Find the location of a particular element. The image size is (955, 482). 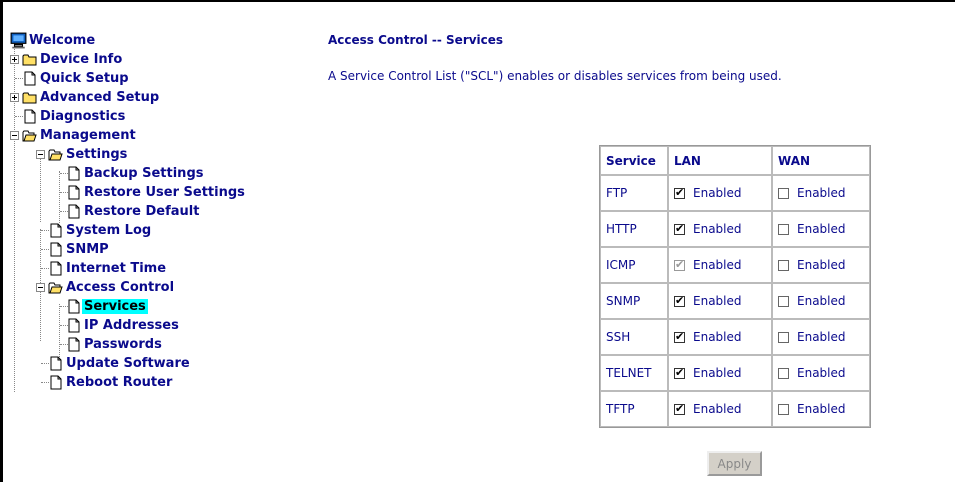

nav-snmp: SNMP is located at coordinates (59, 249).